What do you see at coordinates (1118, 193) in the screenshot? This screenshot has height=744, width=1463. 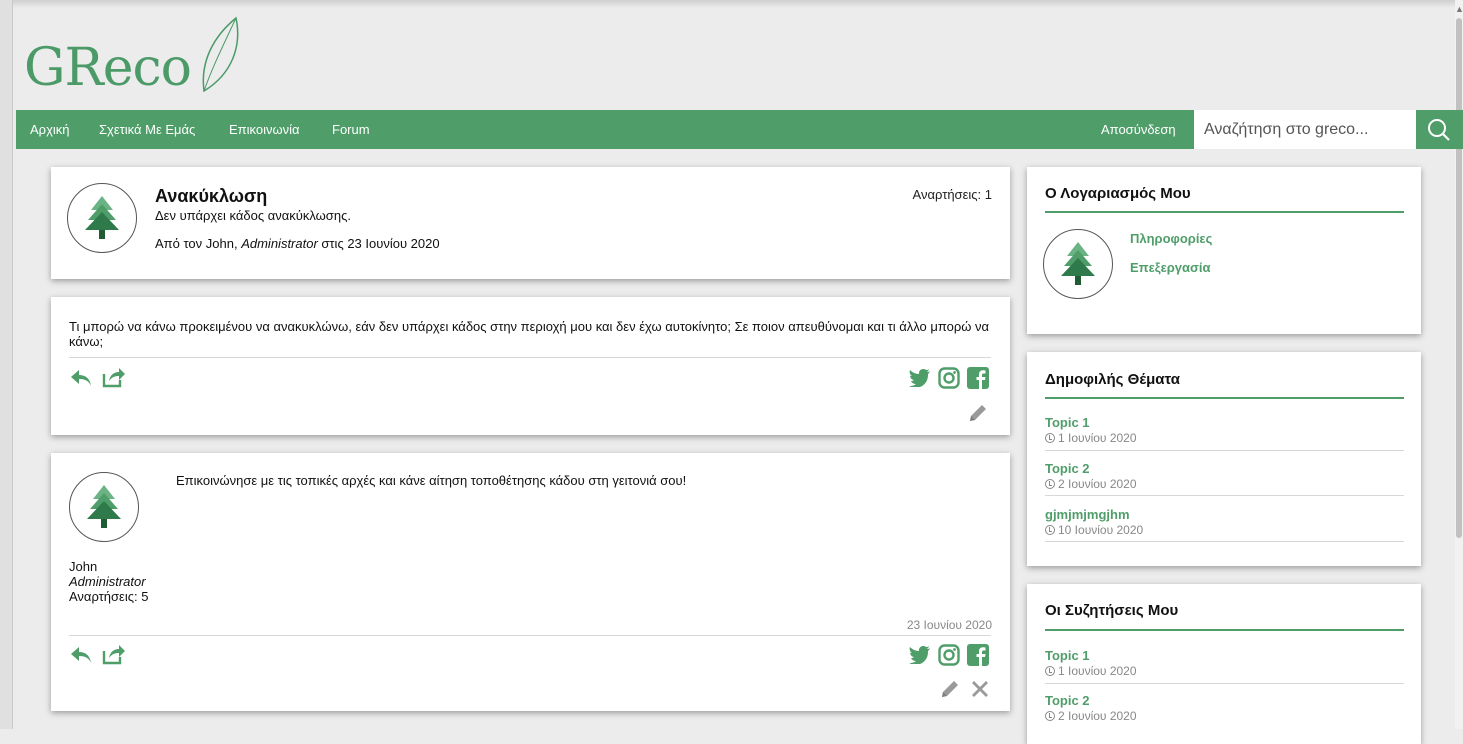 I see `account-title: Ο Λογαριασμός Μου` at bounding box center [1118, 193].